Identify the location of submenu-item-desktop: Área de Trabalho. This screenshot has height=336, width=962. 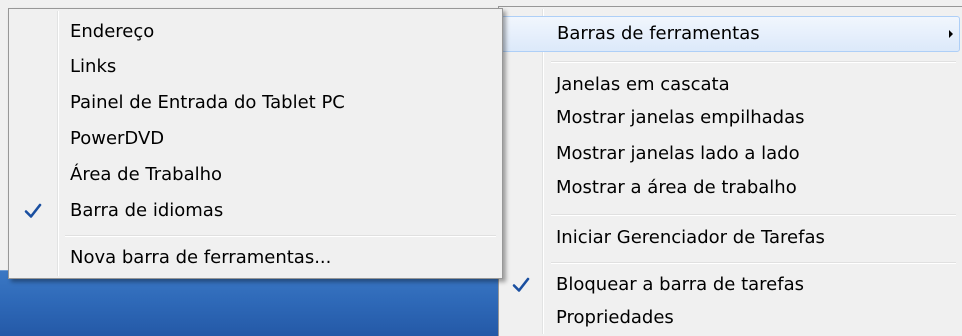
(255, 175).